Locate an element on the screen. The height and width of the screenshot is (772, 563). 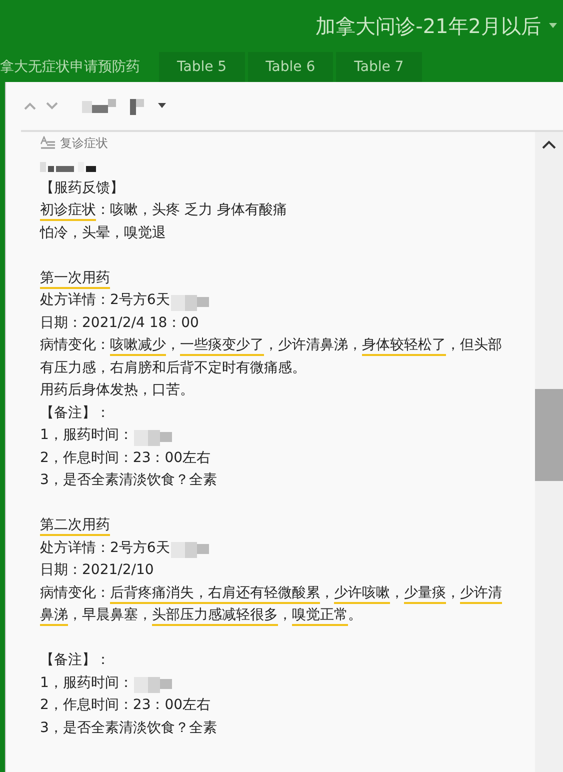
tab: Table 5 is located at coordinates (202, 67).